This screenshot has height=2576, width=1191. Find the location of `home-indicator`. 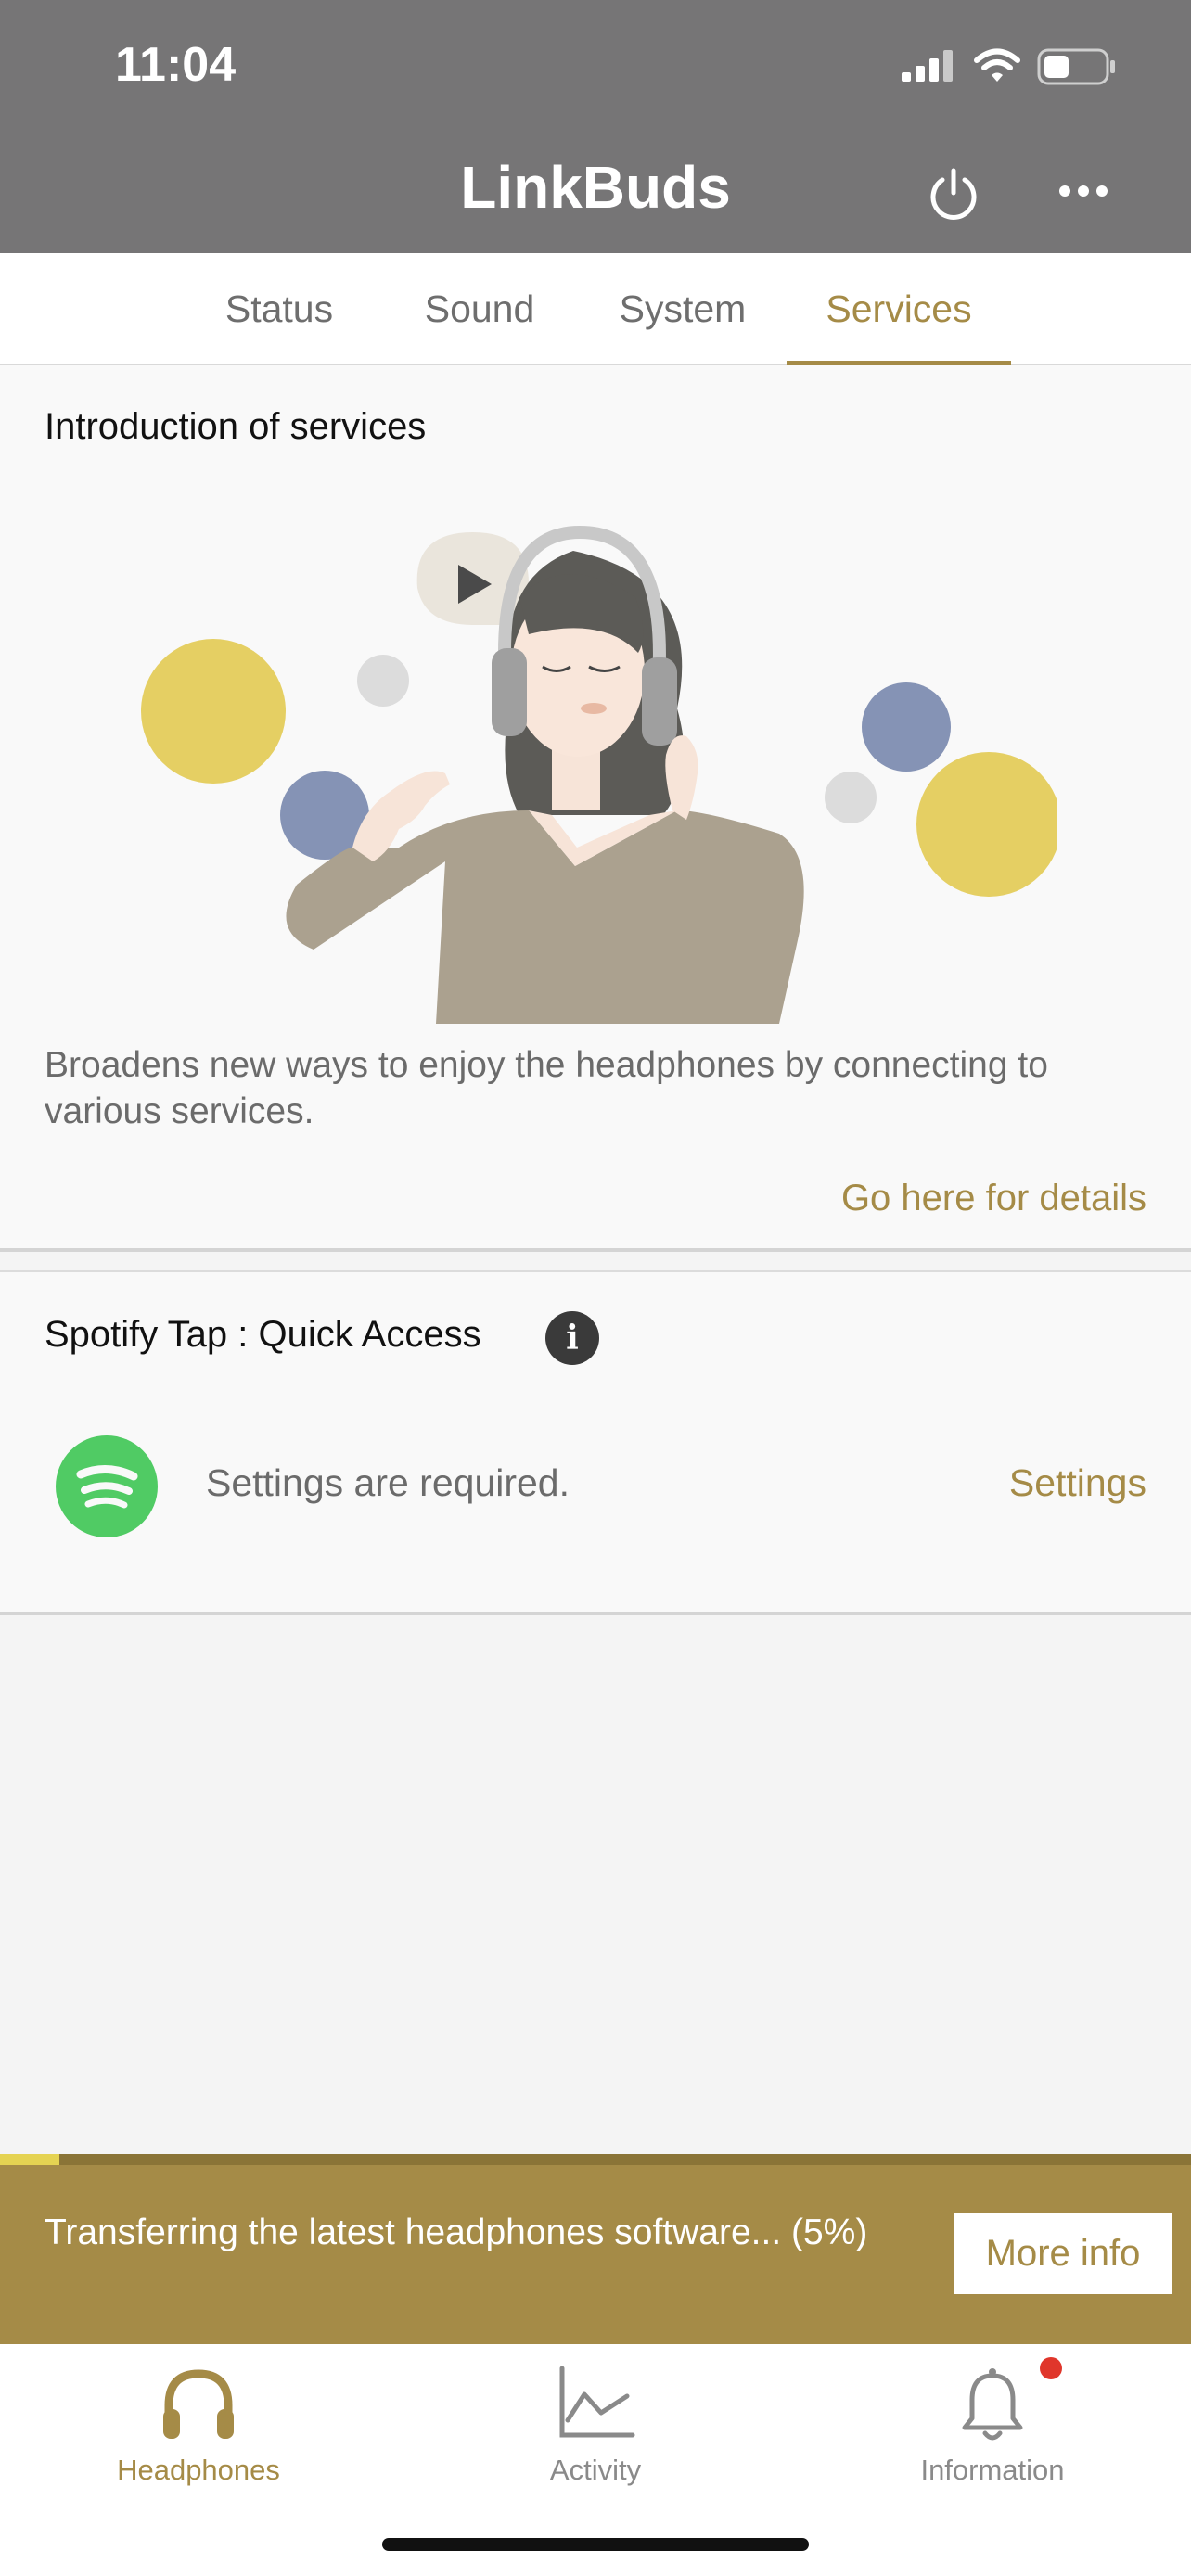

home-indicator is located at coordinates (595, 2544).